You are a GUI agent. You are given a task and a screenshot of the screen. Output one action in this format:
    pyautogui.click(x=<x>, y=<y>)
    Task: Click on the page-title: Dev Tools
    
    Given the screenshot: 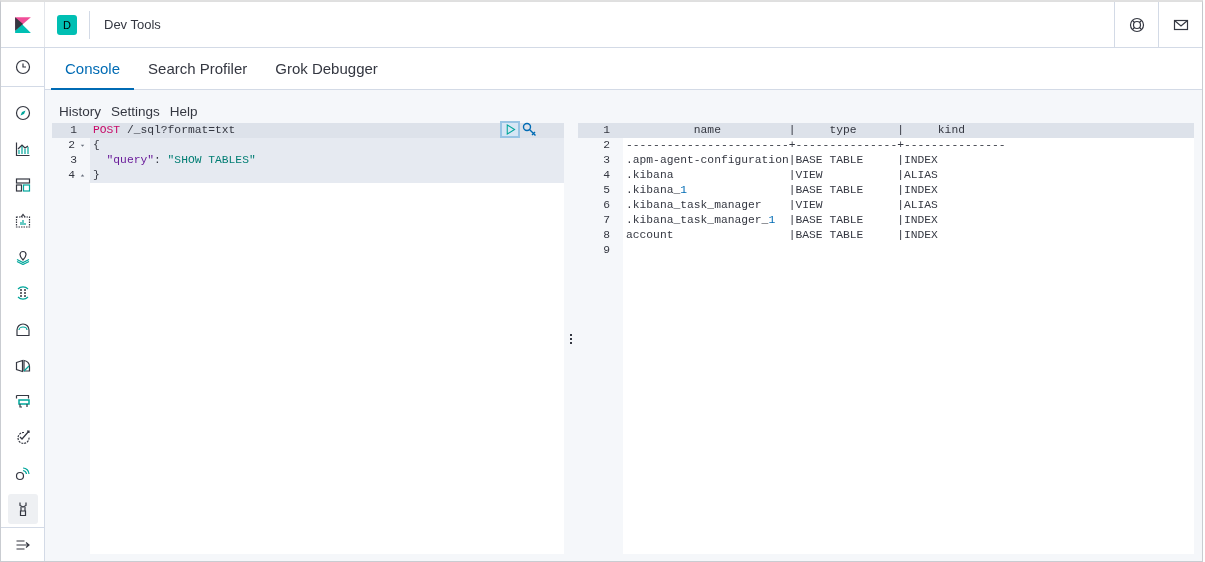 What is the action you would take?
    pyautogui.click(x=132, y=24)
    